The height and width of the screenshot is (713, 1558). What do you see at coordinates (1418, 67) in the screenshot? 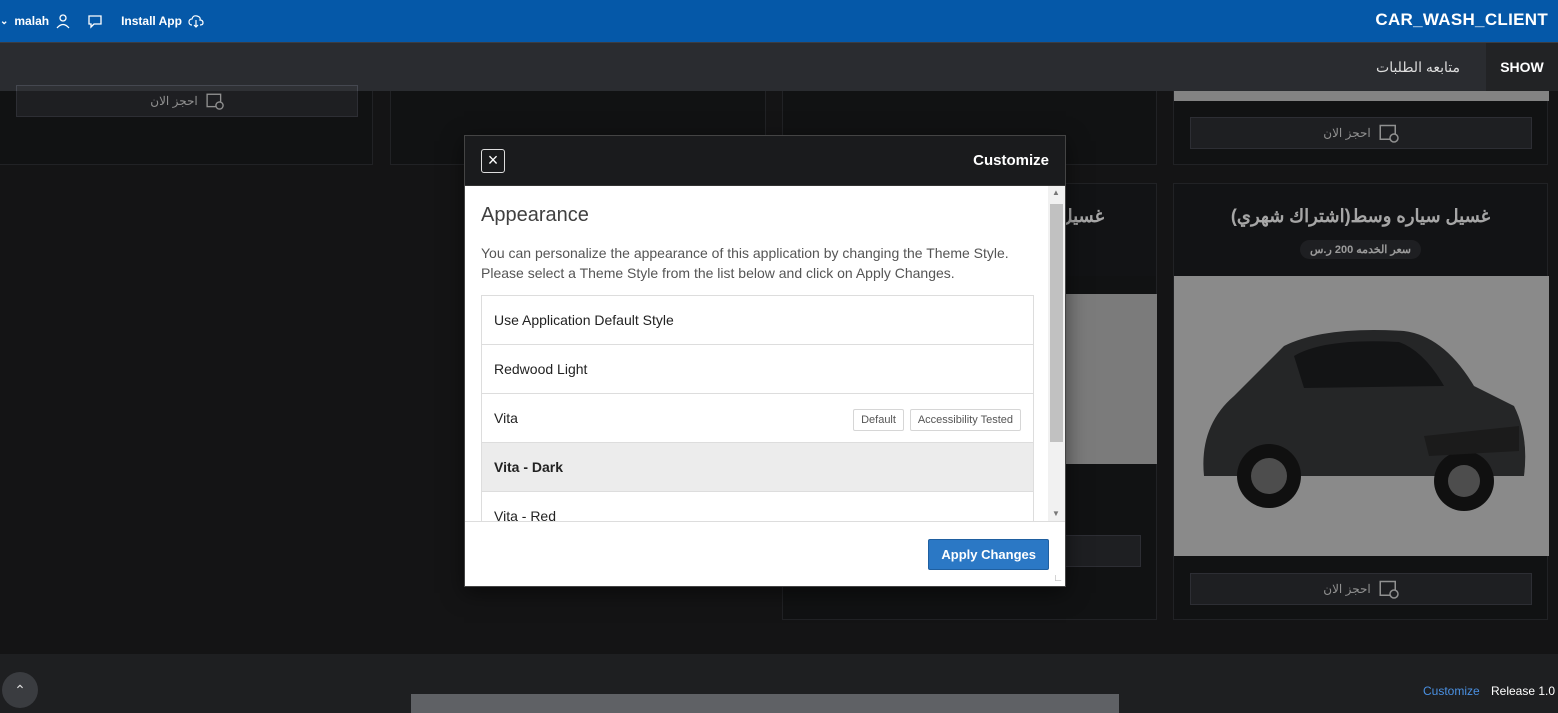
I see `menu-item-track-orders: متابعه الطلبات` at bounding box center [1418, 67].